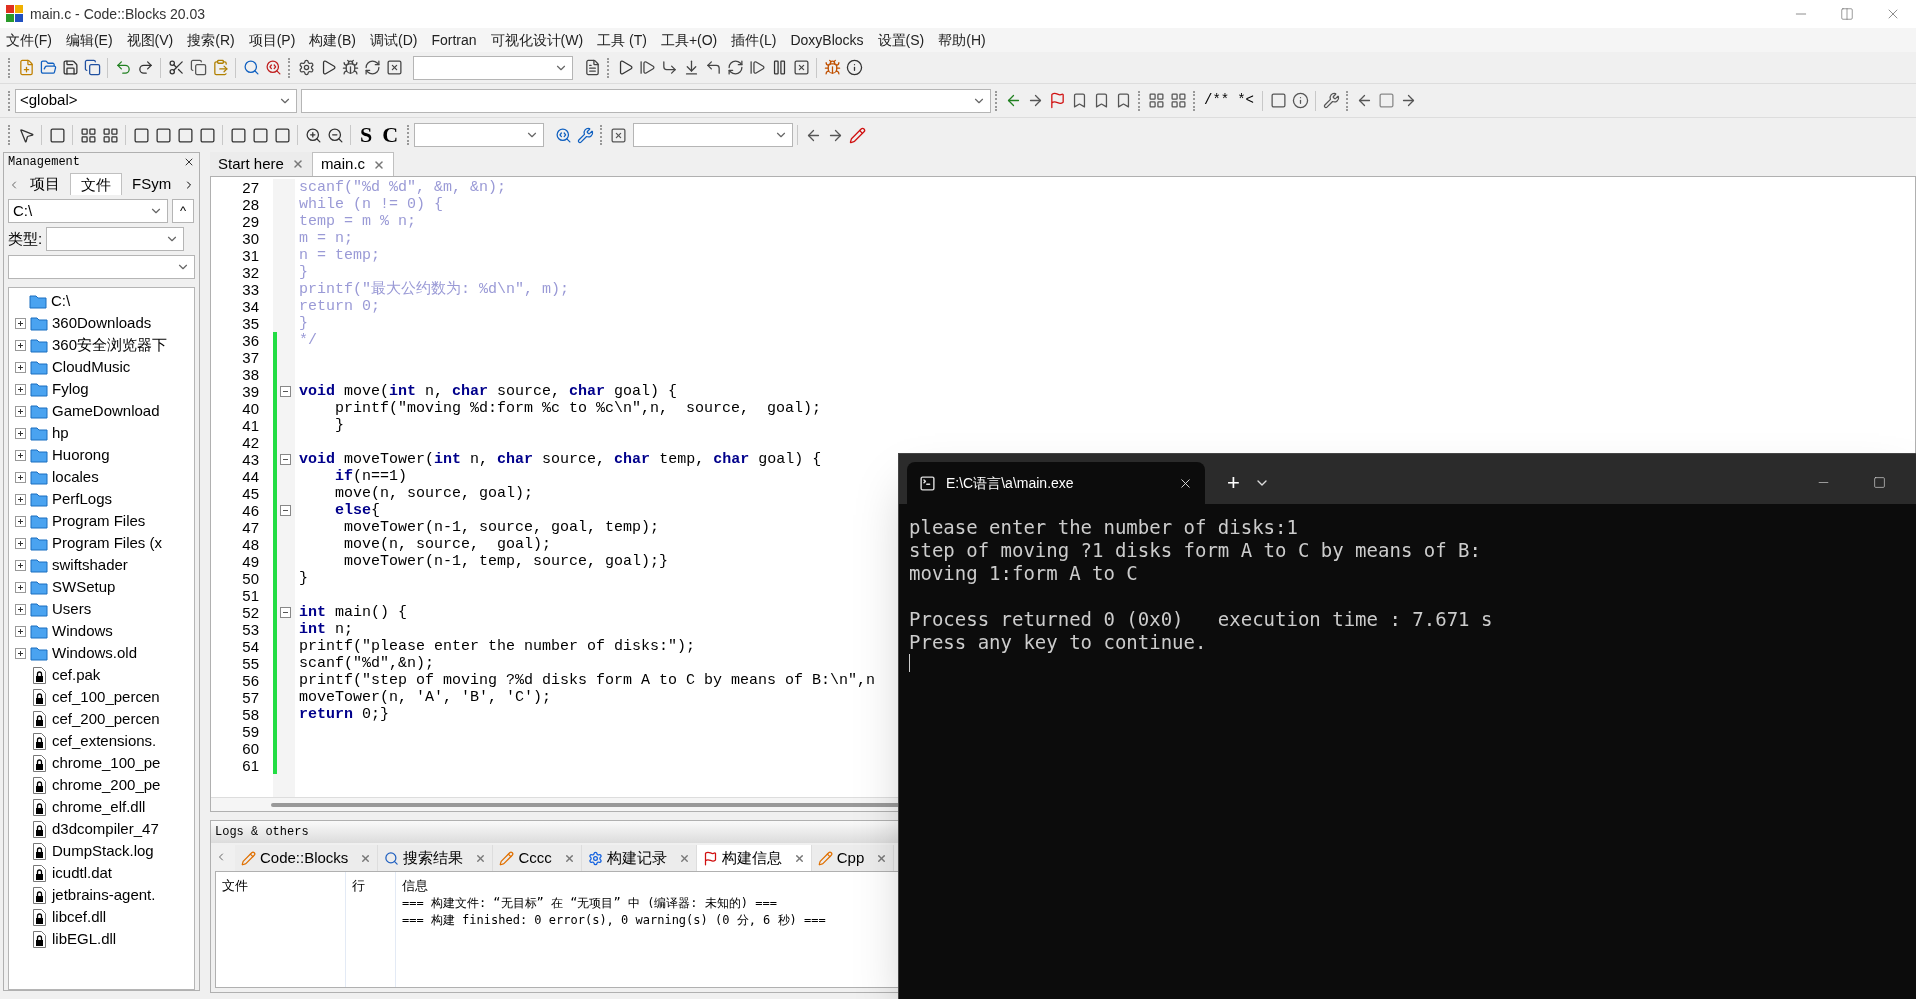 This screenshot has height=999, width=1916. What do you see at coordinates (152, 184) in the screenshot?
I see `panel-tab: FSym` at bounding box center [152, 184].